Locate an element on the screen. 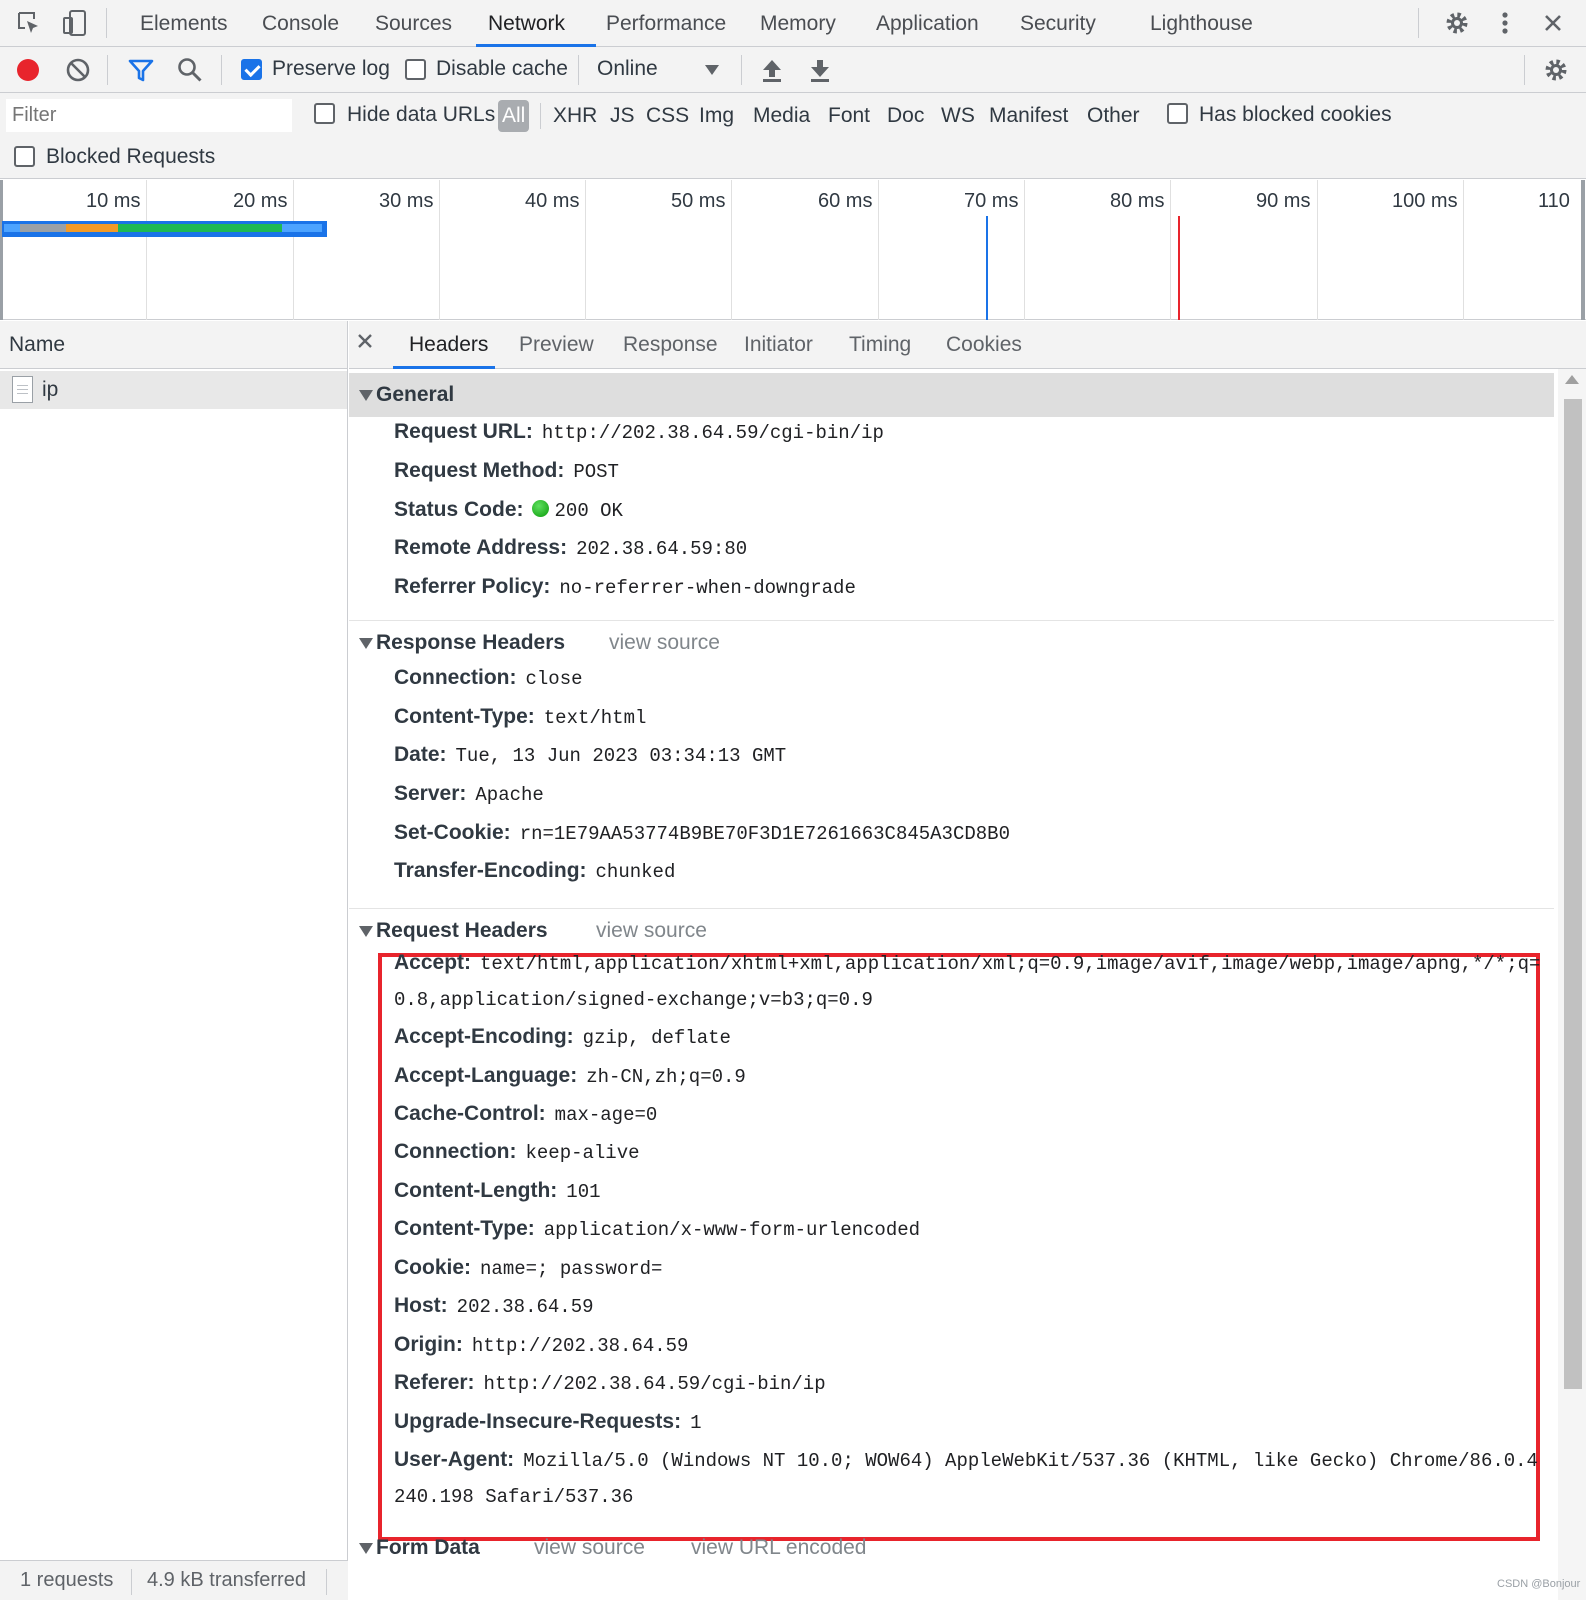  request-header-row: Connection: keep-alive is located at coordinates (517, 1152).